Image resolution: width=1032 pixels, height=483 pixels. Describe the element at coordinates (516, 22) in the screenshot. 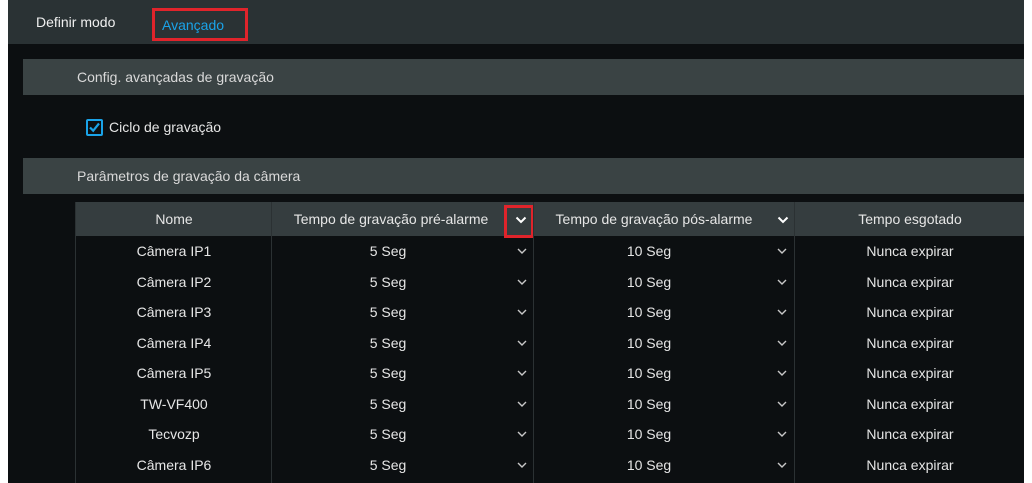

I see `tab-bar: Definir modo Avançado` at that location.